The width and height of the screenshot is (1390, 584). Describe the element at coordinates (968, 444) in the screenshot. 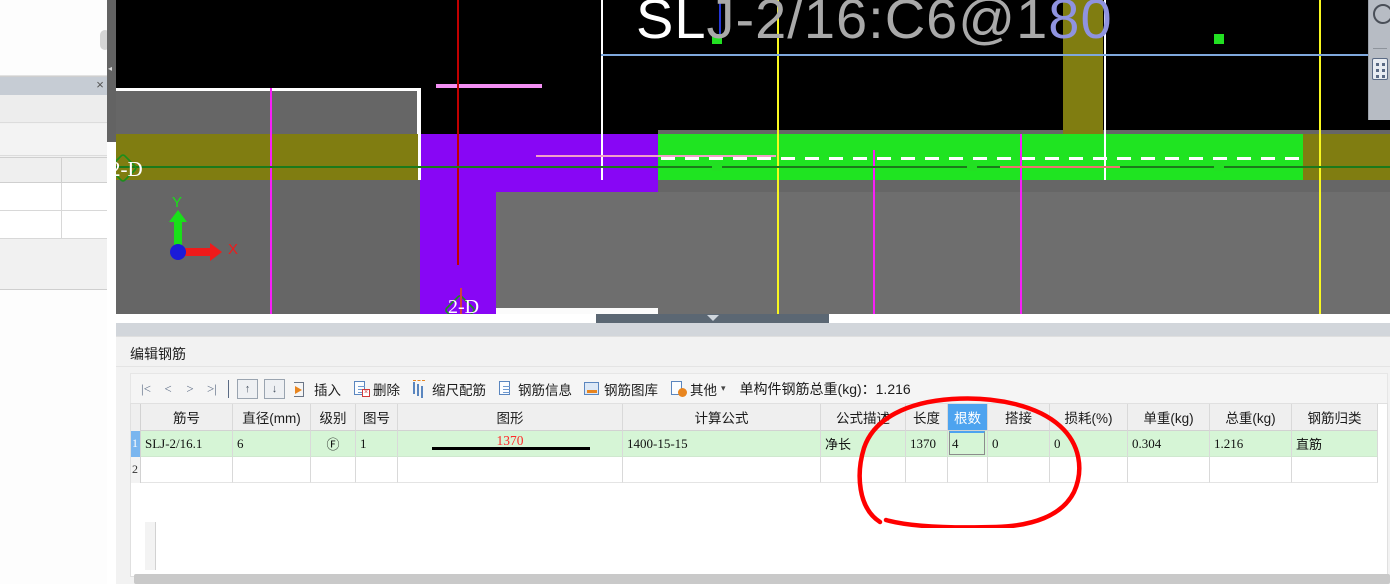

I see `cell-count-selected: 4` at that location.